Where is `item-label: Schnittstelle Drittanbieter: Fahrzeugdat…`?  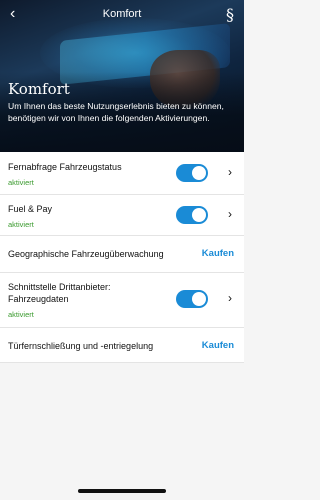
item-label: Schnittstelle Drittanbieter: Fahrzeugdat… is located at coordinates (59, 293).